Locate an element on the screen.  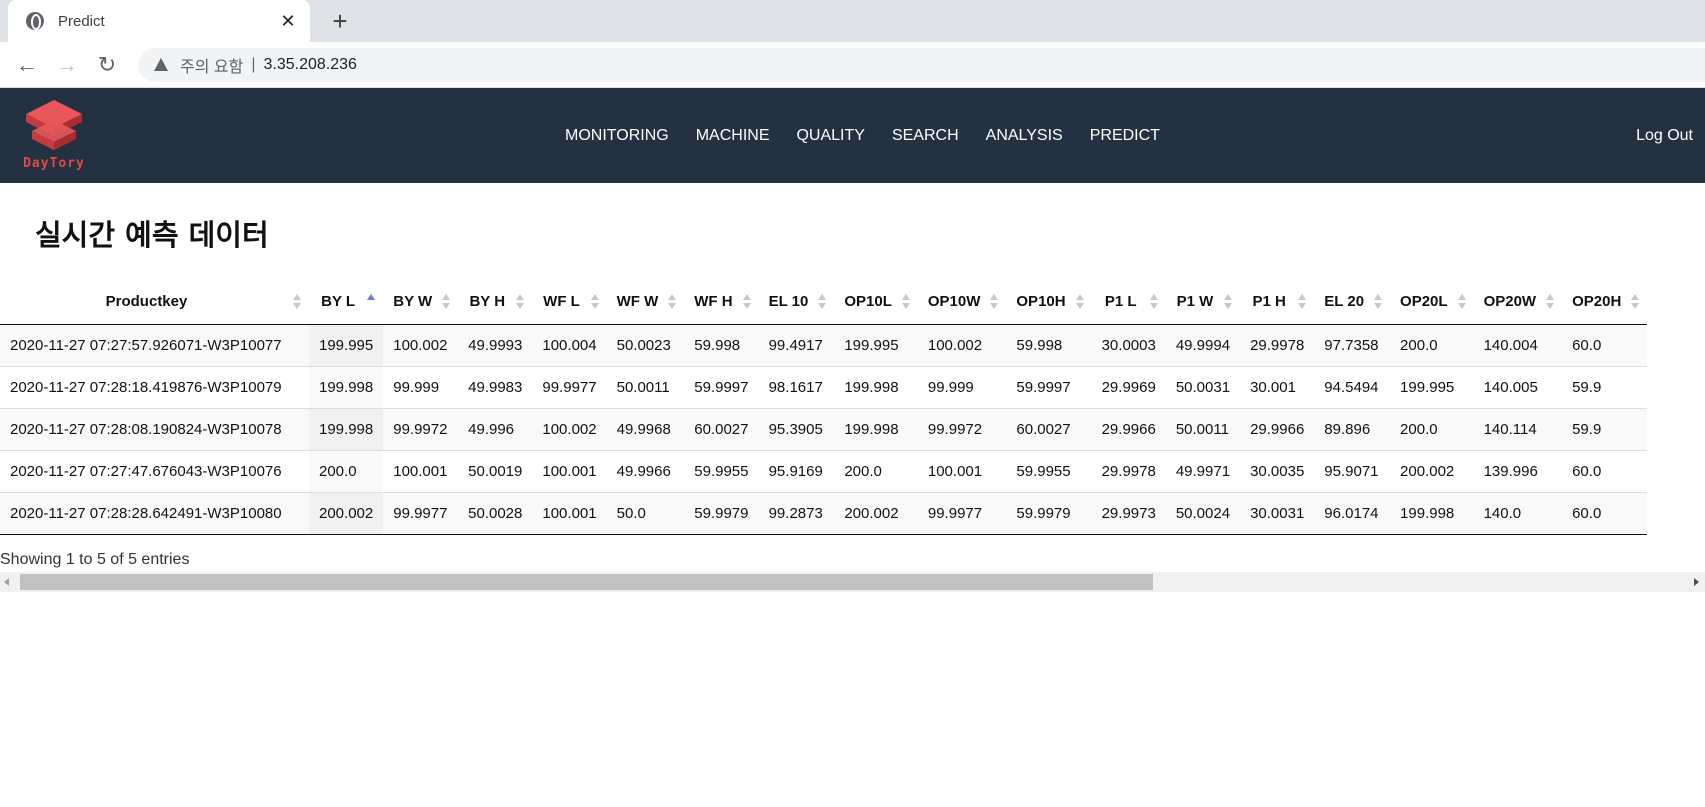
column-header: OP20L is located at coordinates (1432, 302).